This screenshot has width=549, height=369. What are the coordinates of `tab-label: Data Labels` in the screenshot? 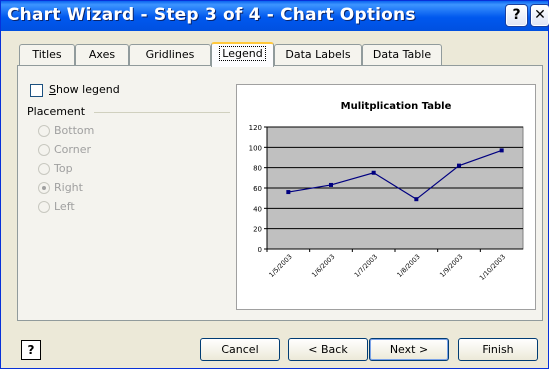 It's located at (318, 54).